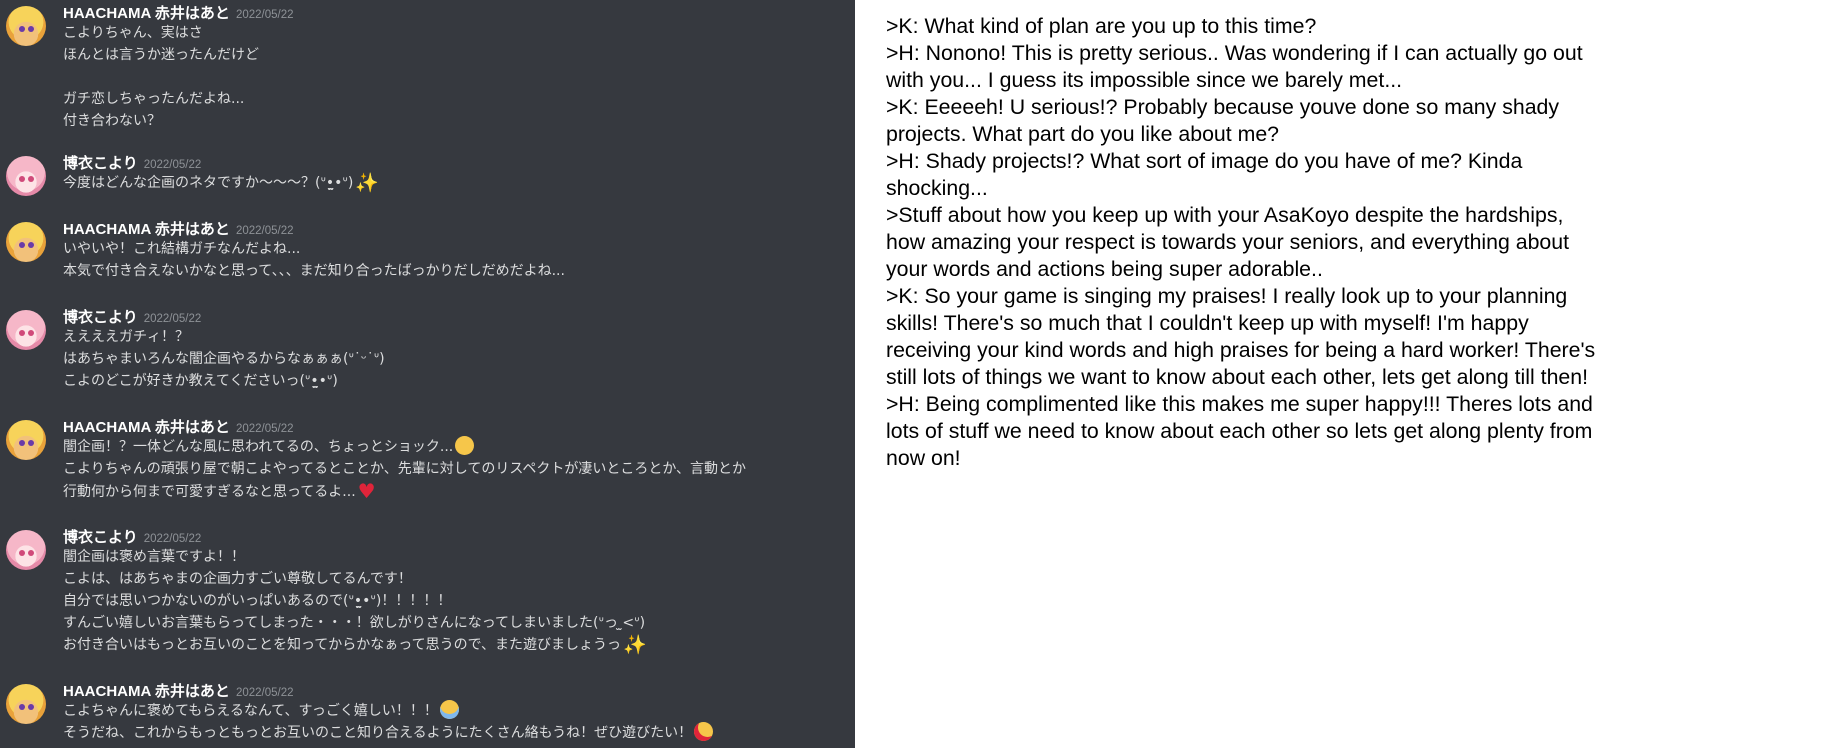 This screenshot has width=1842, height=748. I want to click on message-text: こよちゃんに褒めてもらえるなんて、すっごく嬉しい！！！, so click(250, 711).